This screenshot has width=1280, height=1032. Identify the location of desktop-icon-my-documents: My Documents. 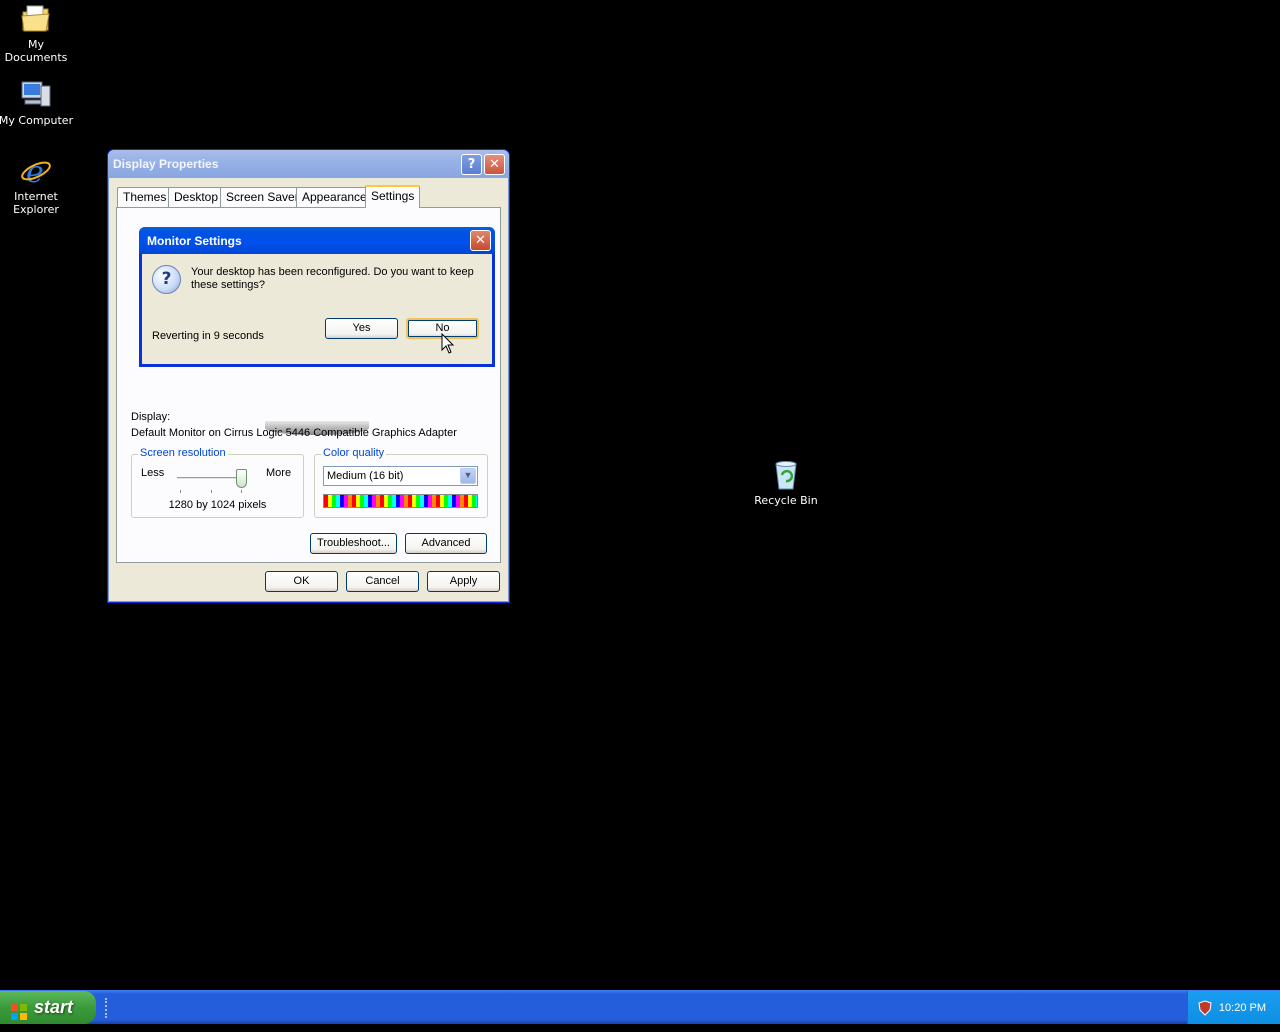
(37, 33).